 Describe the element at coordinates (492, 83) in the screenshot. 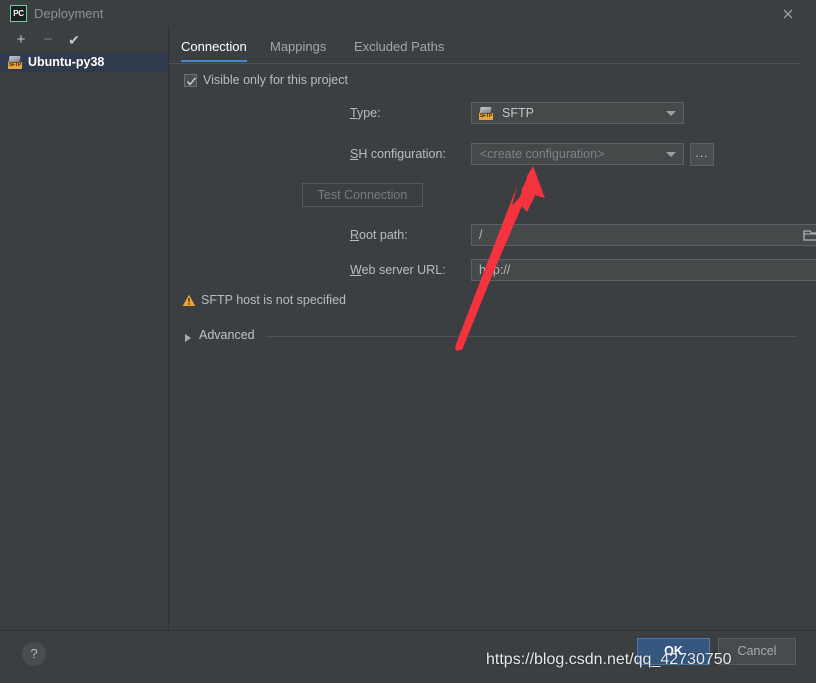

I see `visible-only-row: Visible only for this project` at that location.